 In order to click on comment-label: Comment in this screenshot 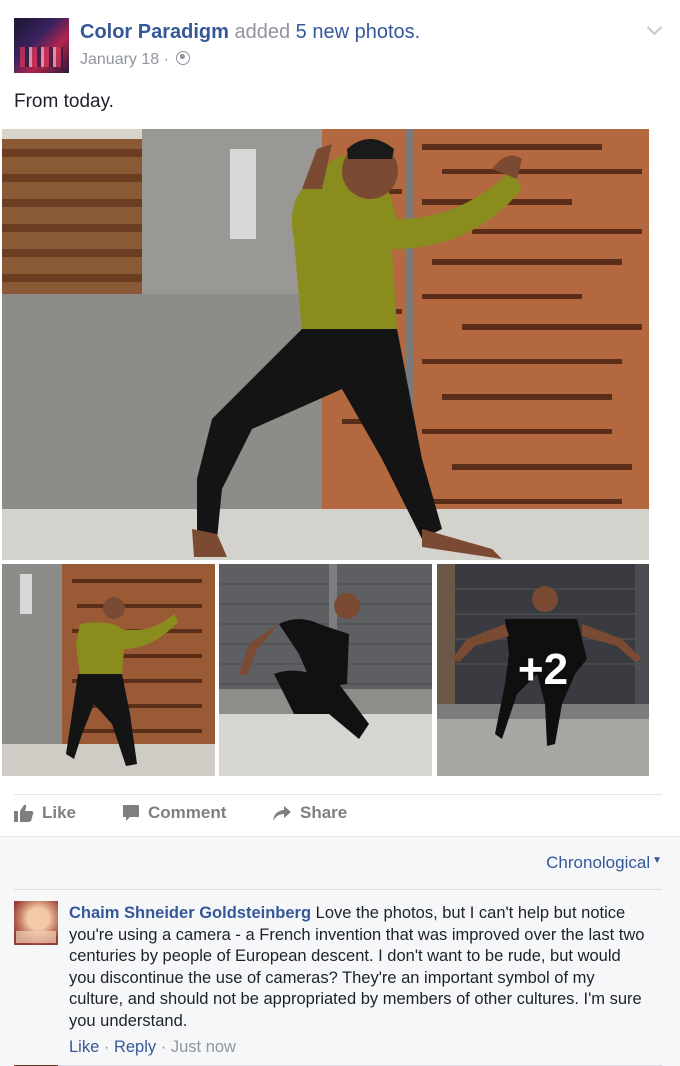, I will do `click(187, 812)`.